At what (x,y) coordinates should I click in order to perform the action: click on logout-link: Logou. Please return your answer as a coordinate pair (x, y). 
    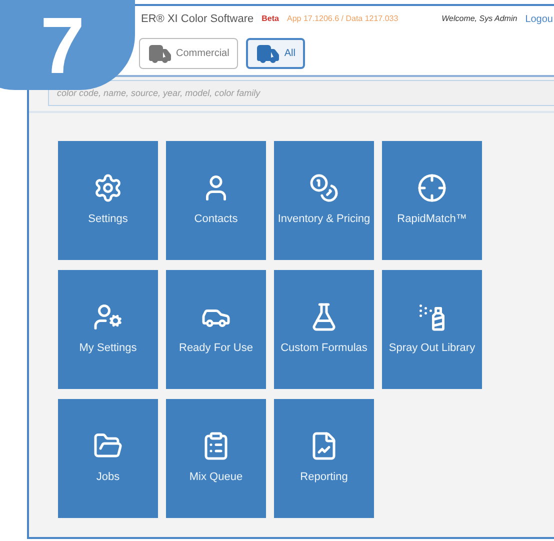
    Looking at the image, I should click on (539, 19).